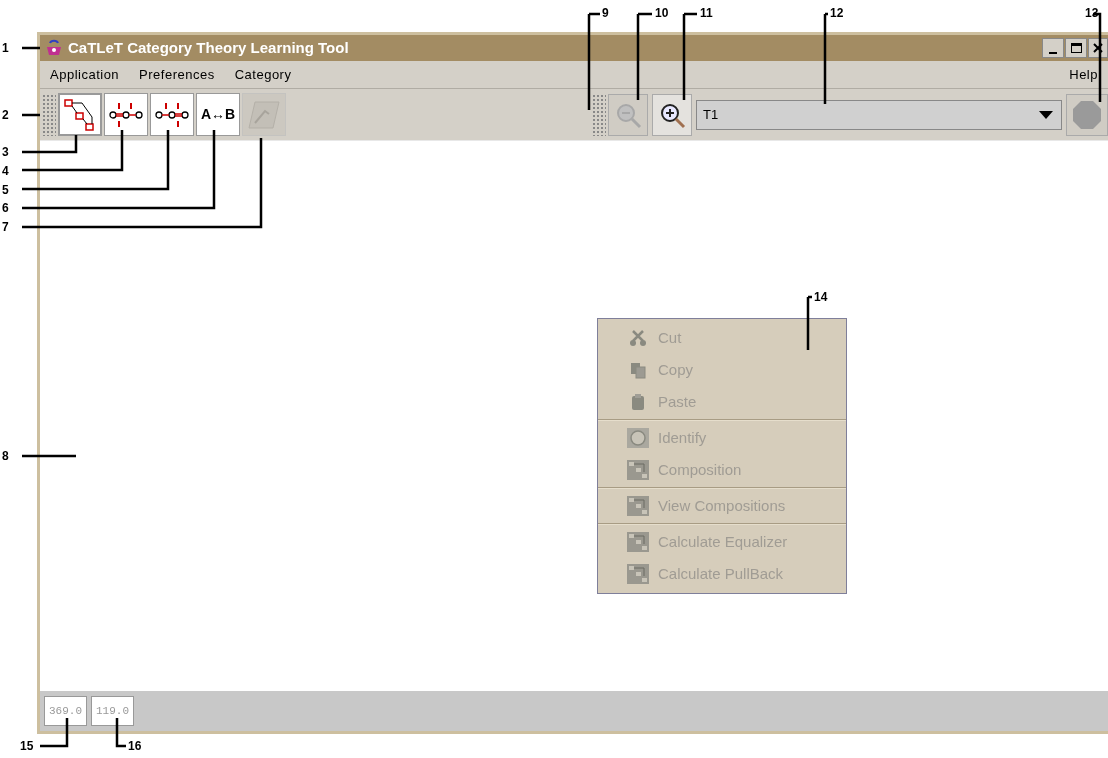 Image resolution: width=1108 pixels, height=758 pixels. What do you see at coordinates (5, 208) in the screenshot?
I see `callout-number: 6` at bounding box center [5, 208].